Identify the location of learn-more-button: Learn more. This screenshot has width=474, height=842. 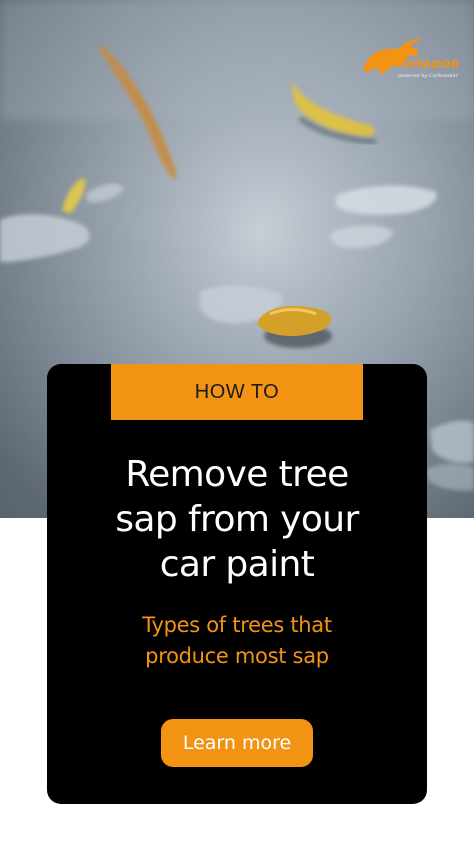
(237, 743).